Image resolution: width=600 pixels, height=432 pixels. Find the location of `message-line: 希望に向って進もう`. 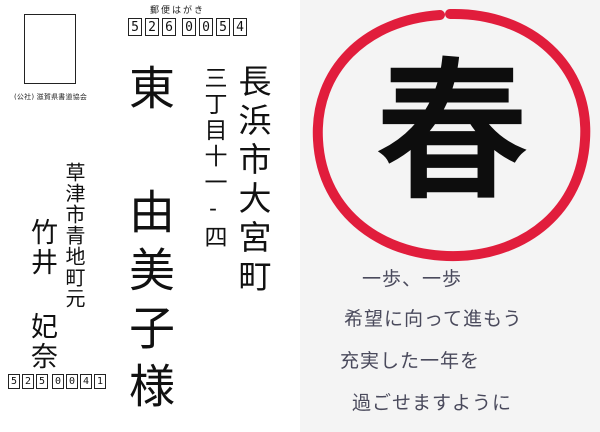

message-line: 希望に向って進もう is located at coordinates (433, 319).